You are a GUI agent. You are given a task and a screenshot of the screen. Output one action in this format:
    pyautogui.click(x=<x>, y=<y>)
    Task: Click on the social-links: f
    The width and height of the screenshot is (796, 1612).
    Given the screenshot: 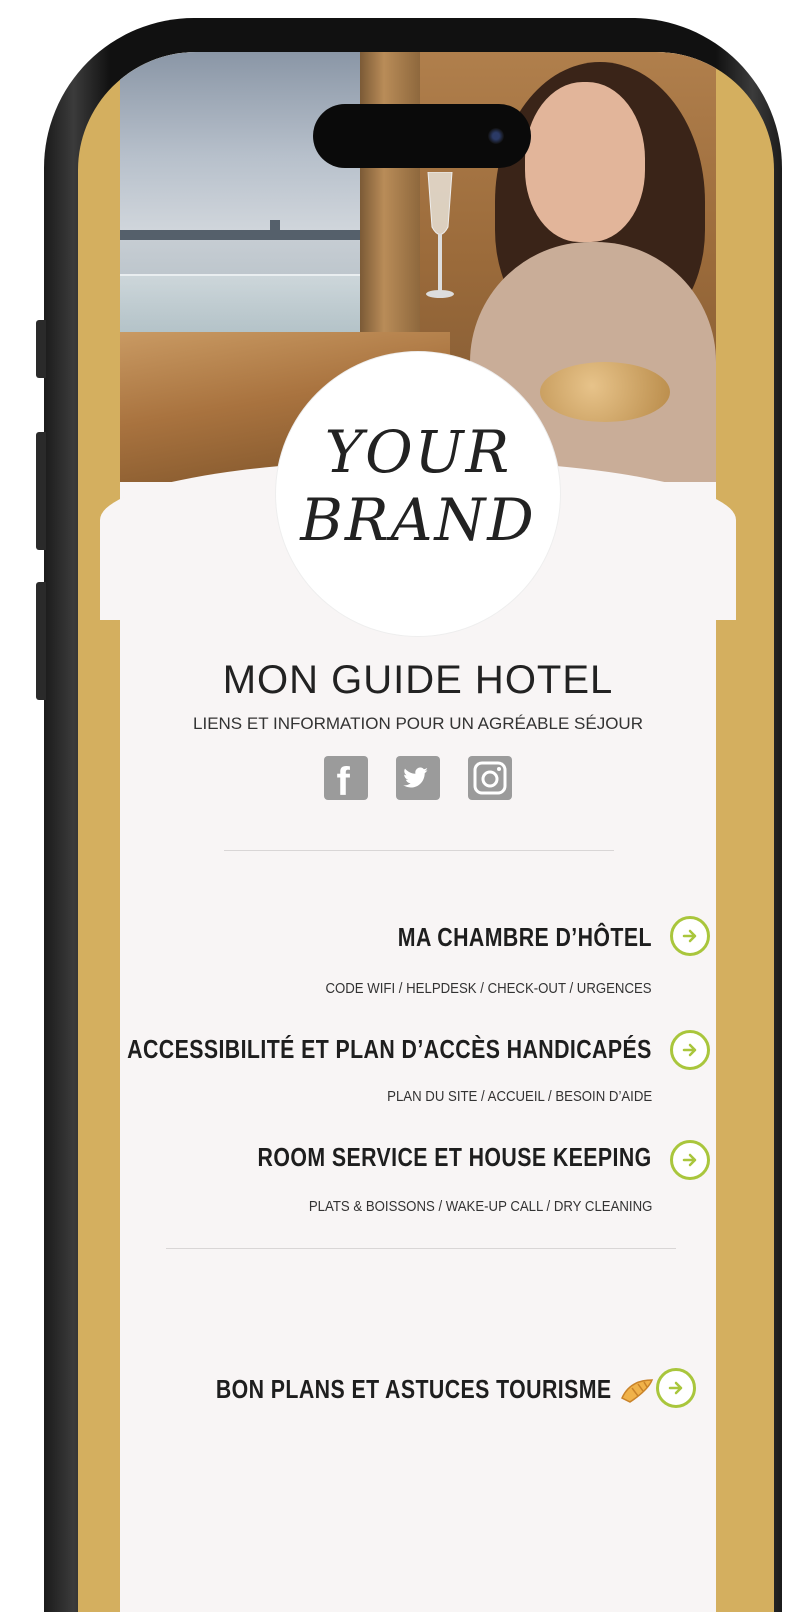 What is the action you would take?
    pyautogui.click(x=418, y=780)
    